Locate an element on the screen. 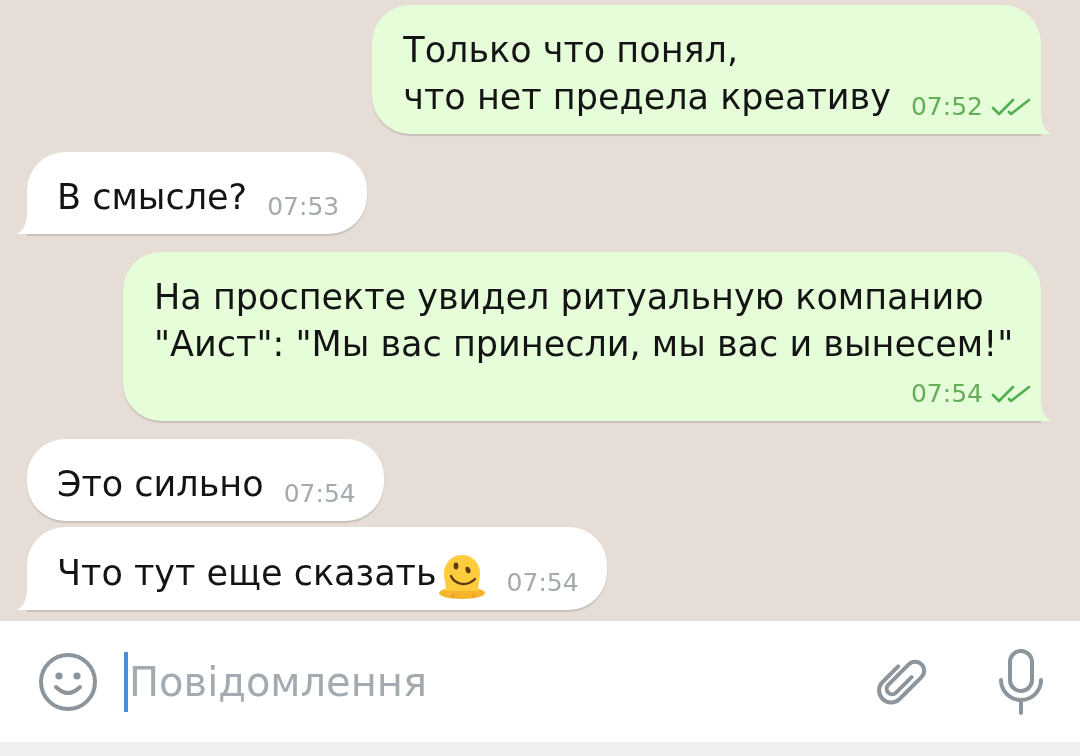 The image size is (1080, 756). message-time: 07:53 is located at coordinates (303, 207).